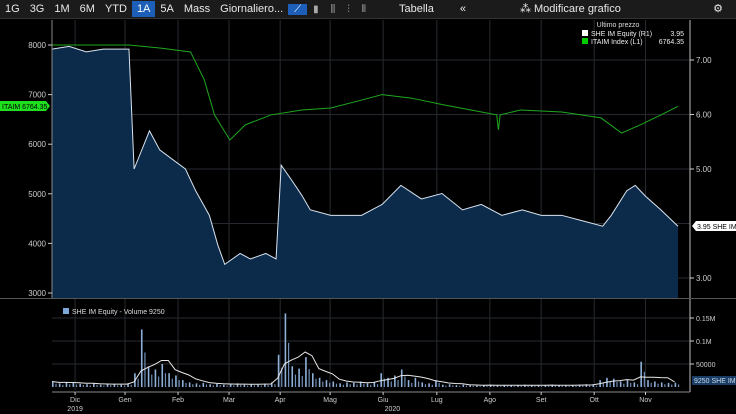 Image resolution: width=736 pixels, height=414 pixels. Describe the element at coordinates (116, 9) in the screenshot. I see `range-ytd: YTD` at that location.